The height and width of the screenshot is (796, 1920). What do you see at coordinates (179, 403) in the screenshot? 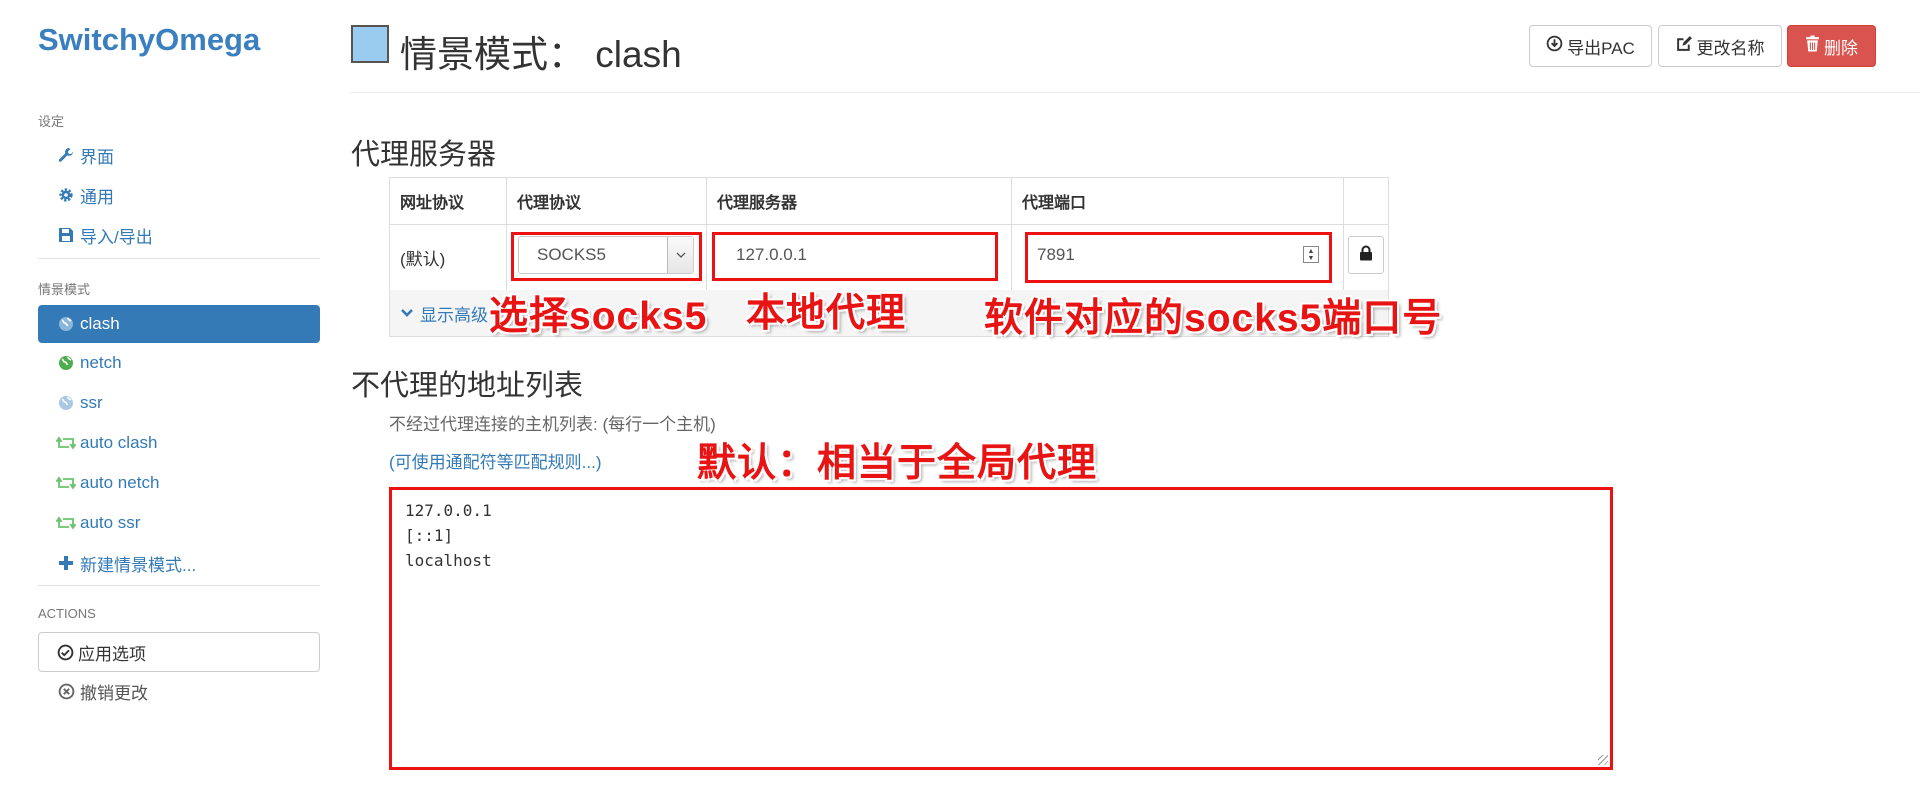
I see `sidebar-item-ssr: ssr` at bounding box center [179, 403].